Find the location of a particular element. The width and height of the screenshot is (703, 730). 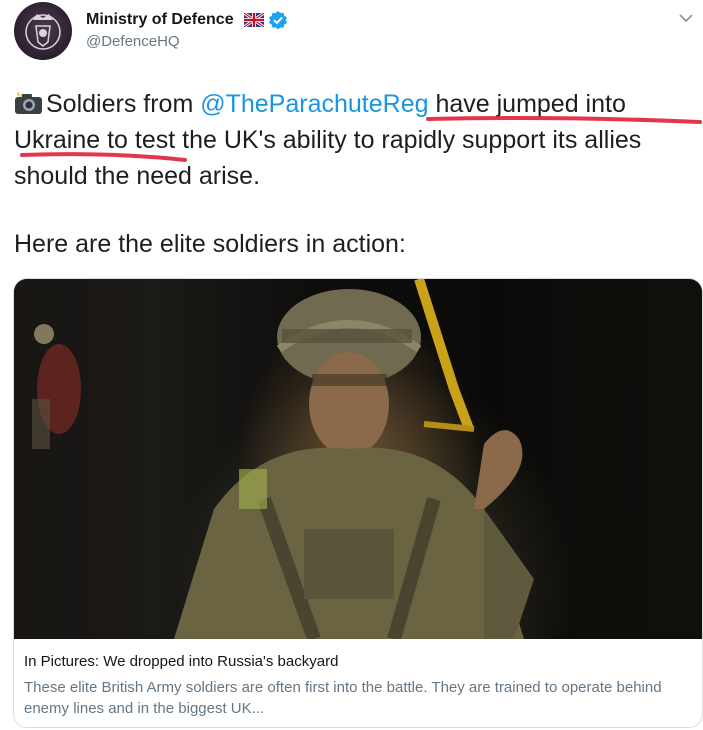

author-display-name: Ministry of Defence is located at coordinates (160, 20).